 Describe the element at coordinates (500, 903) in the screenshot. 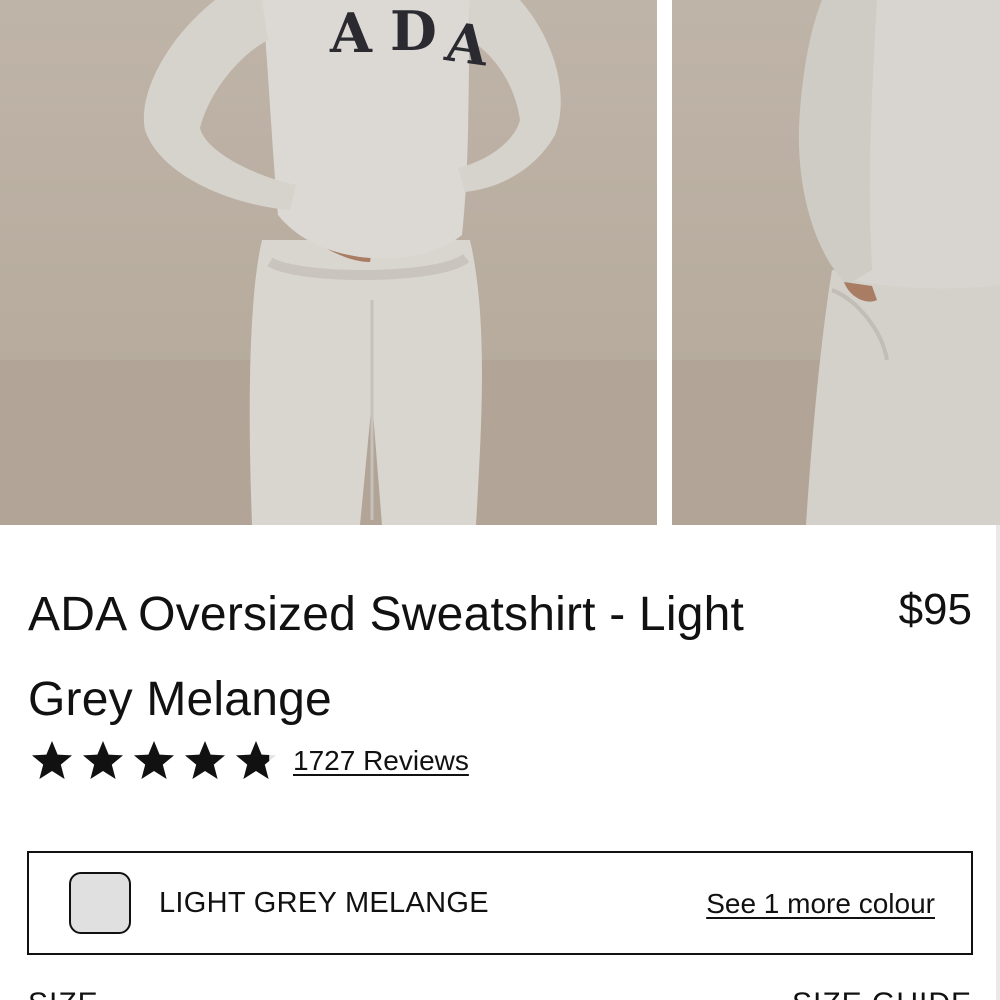

I see `colour-selector: LIGHT GREY MELANGE See 1 more colour` at that location.